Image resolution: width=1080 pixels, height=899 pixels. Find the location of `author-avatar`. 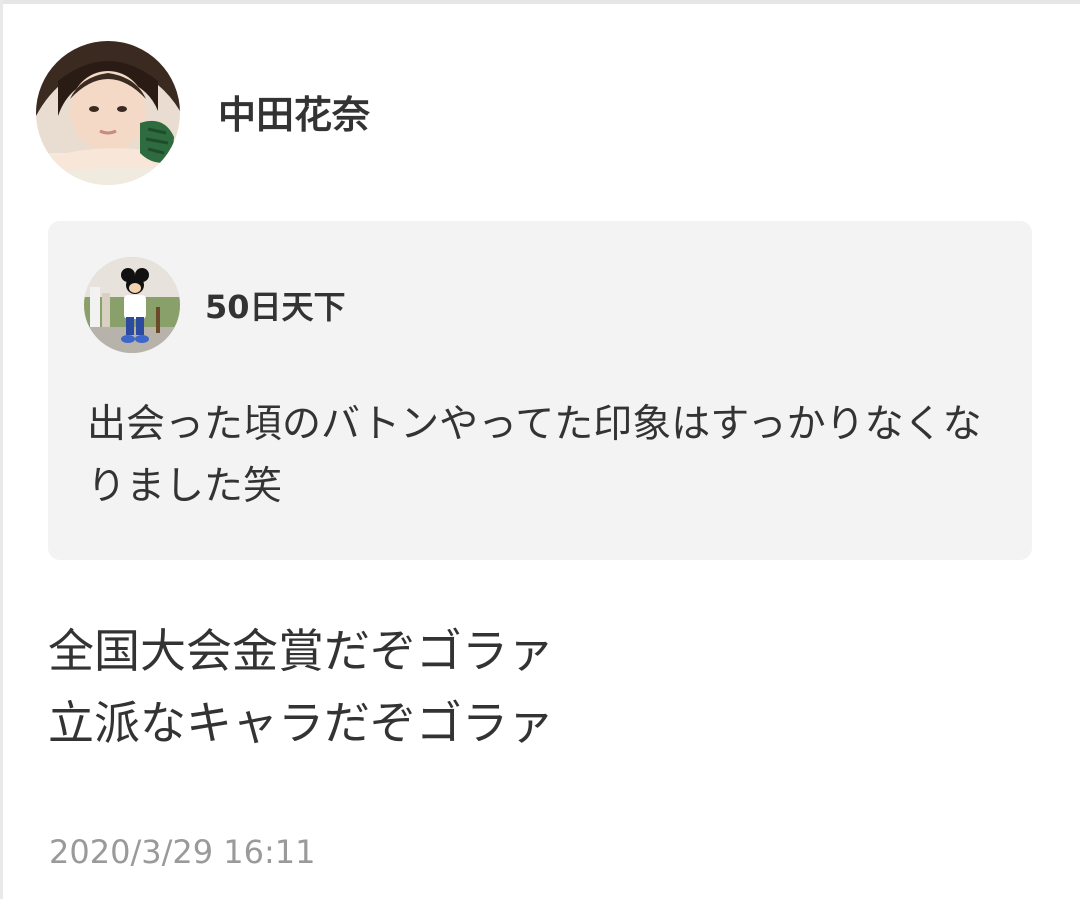

author-avatar is located at coordinates (108, 113).